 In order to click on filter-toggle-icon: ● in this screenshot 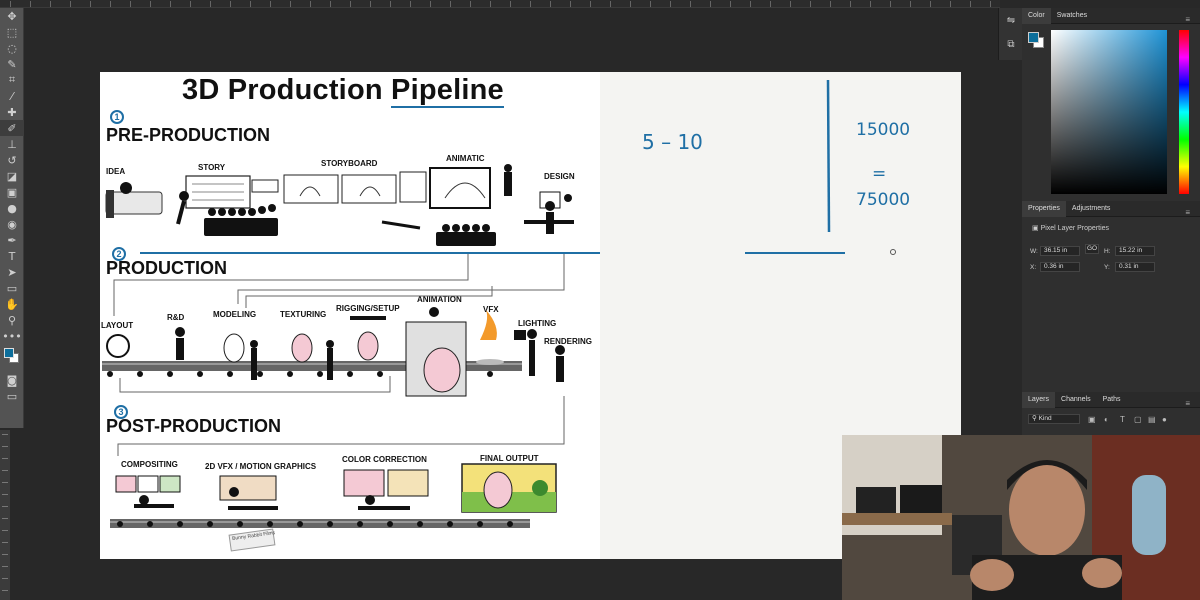, I will do `click(1166, 420)`.